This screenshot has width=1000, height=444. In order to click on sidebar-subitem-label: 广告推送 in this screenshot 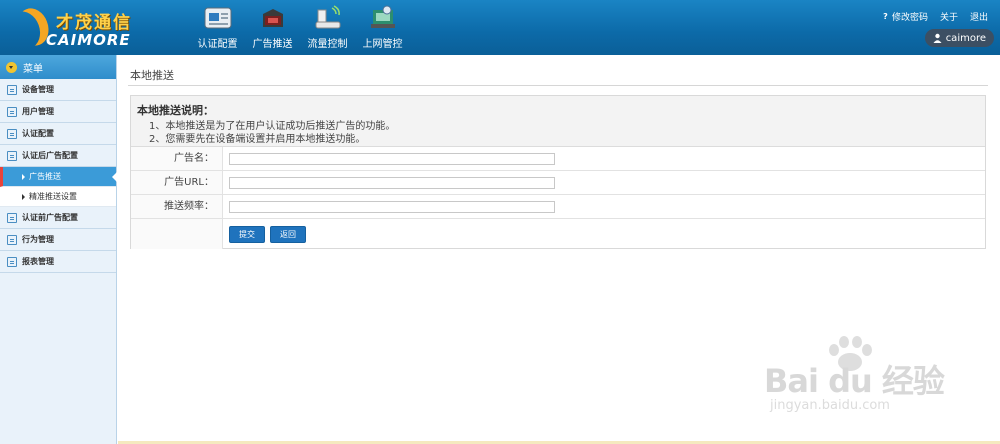, I will do `click(45, 176)`.